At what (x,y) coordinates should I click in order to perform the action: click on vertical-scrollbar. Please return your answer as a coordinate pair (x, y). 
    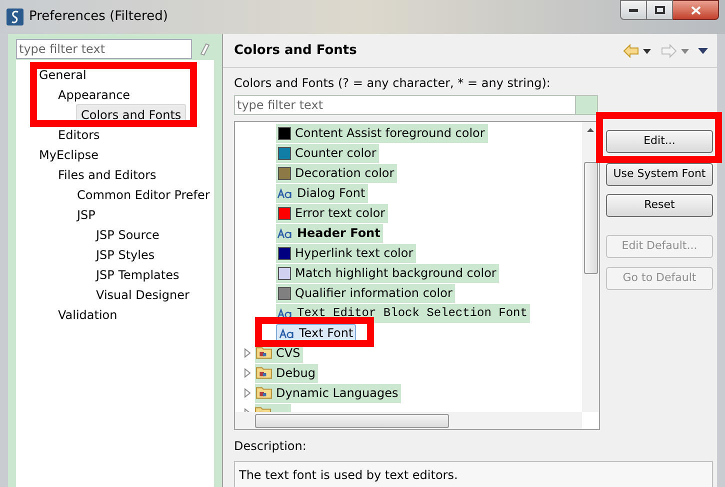
    Looking at the image, I should click on (590, 267).